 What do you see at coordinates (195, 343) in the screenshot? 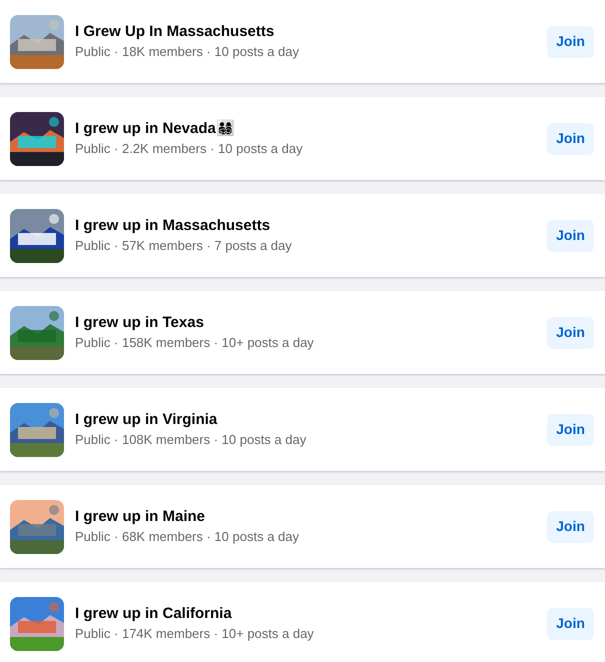
I see `group-meta: Public · 158K members · 10+ posts a day` at bounding box center [195, 343].